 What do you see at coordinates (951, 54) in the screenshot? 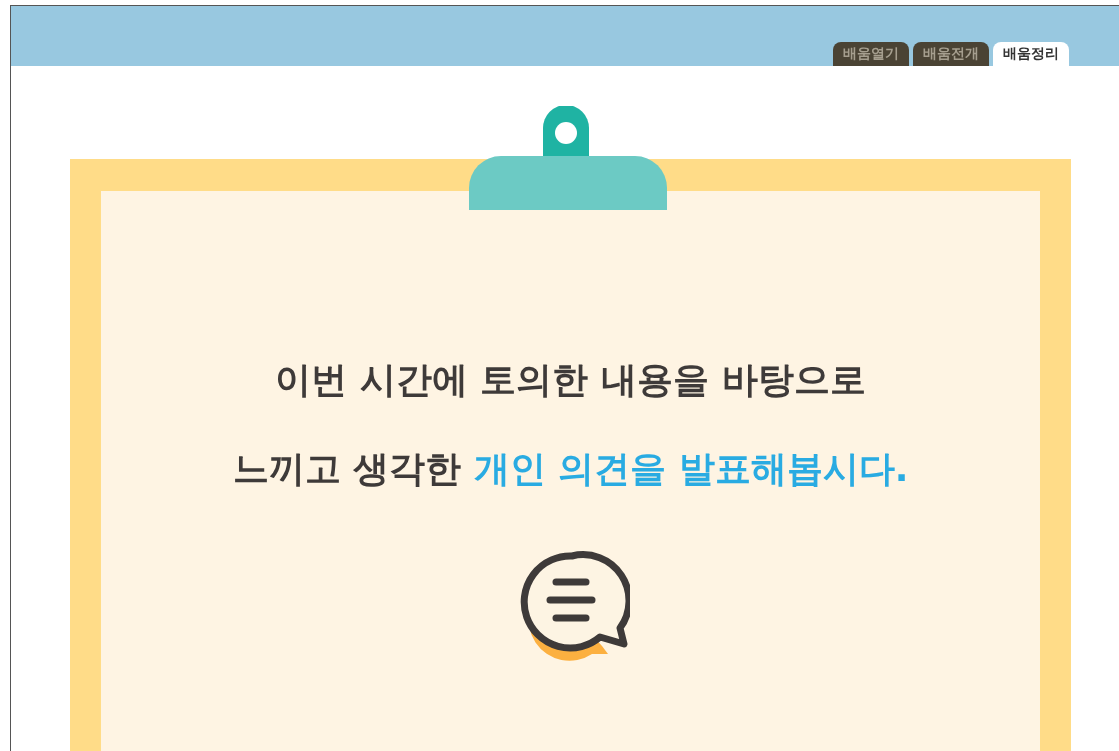
I see `lesson-tab: 배움전개` at bounding box center [951, 54].